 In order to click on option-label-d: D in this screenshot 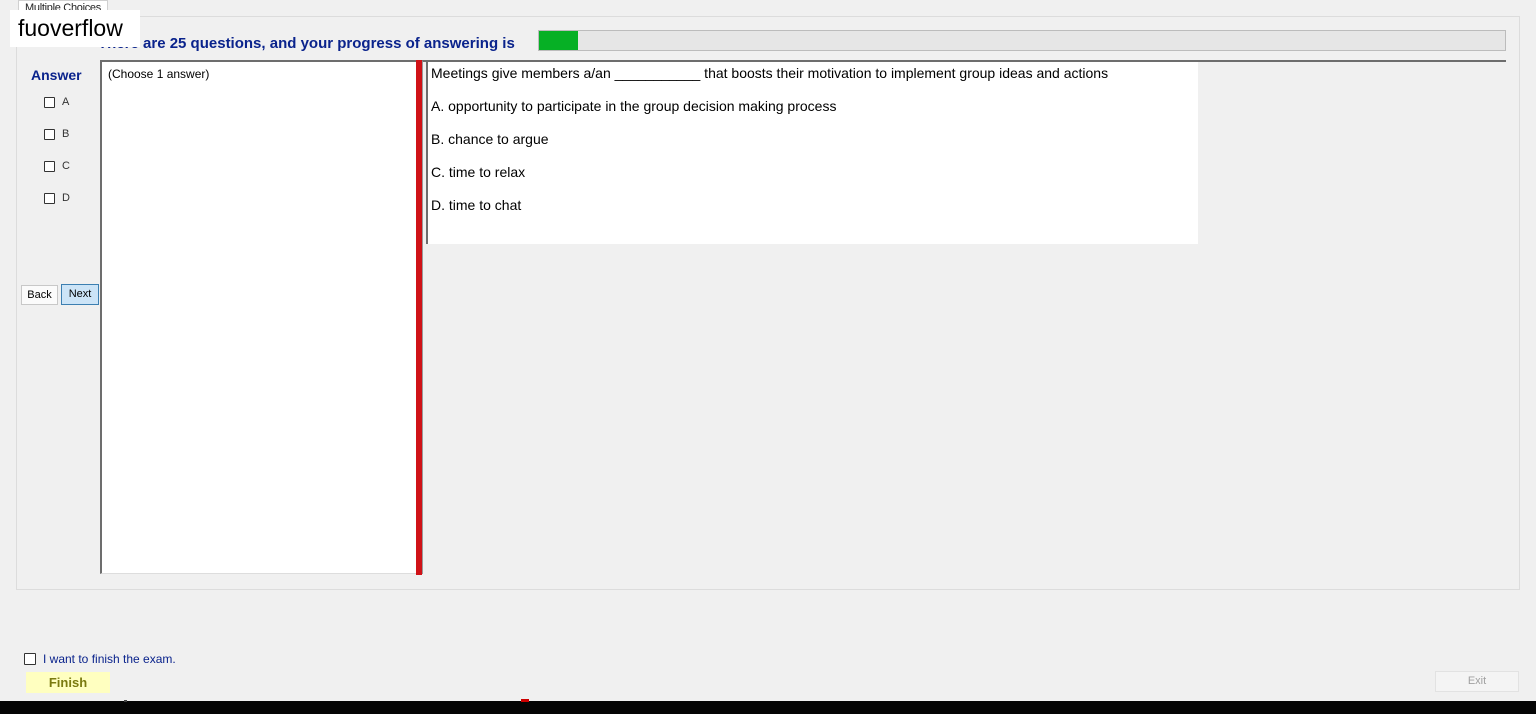, I will do `click(66, 198)`.